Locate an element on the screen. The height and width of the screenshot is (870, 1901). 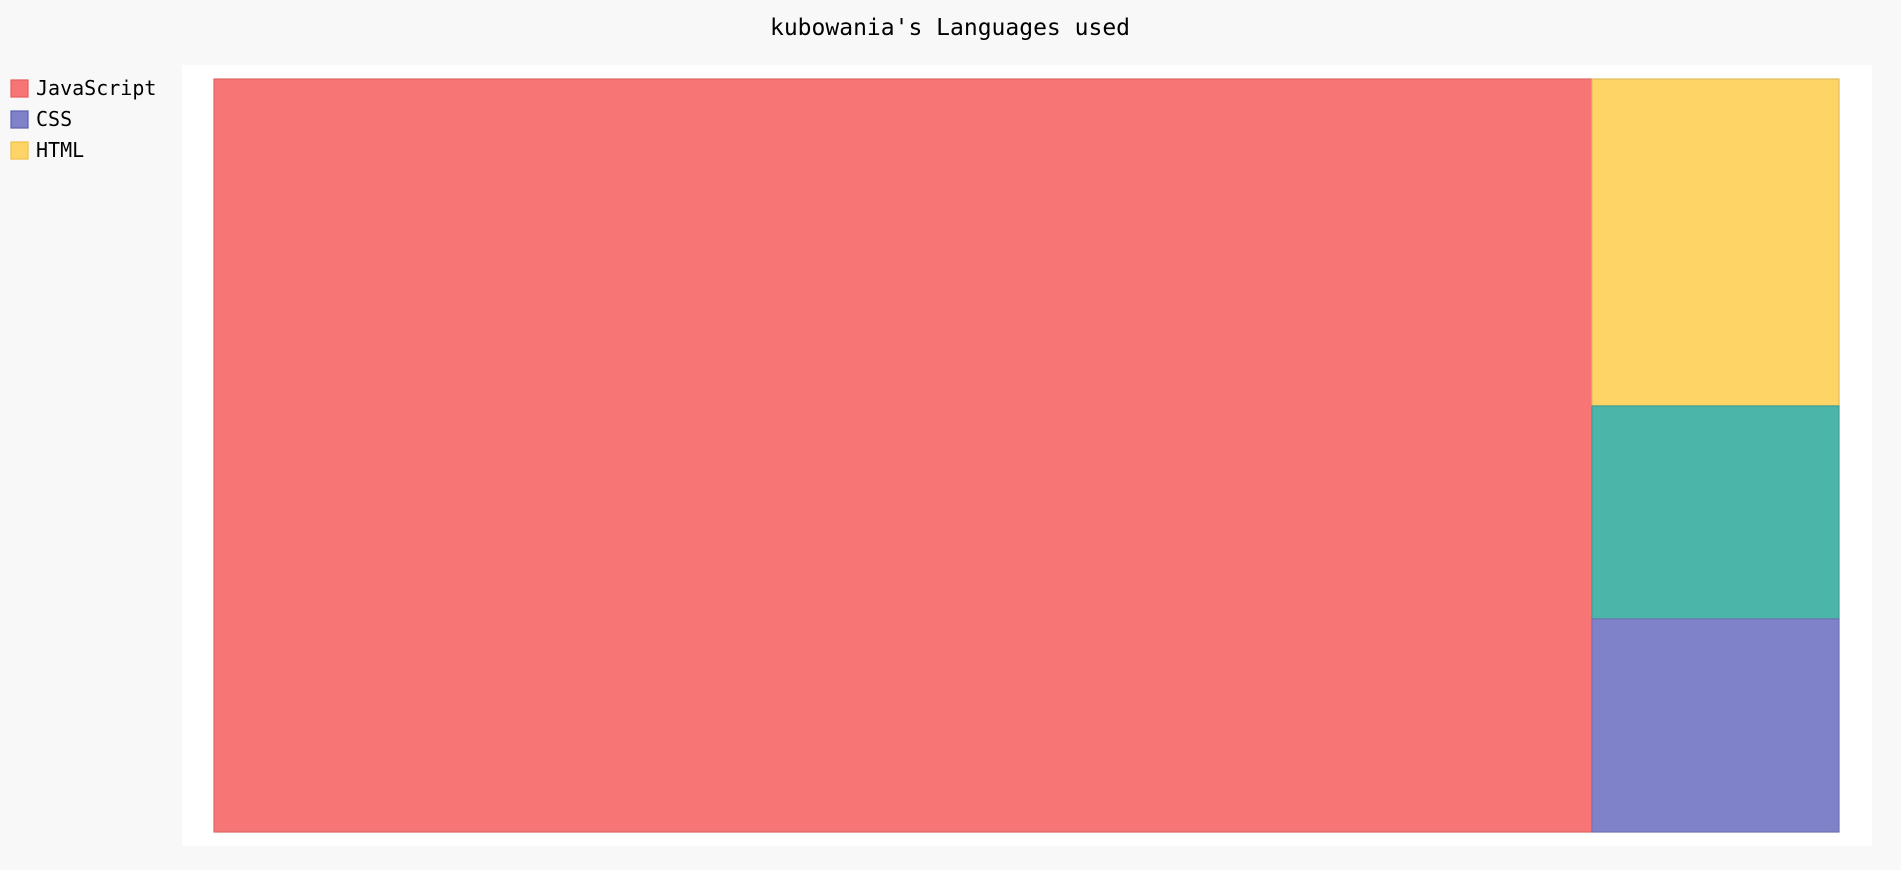
legend-label-html: HTML is located at coordinates (60, 150).